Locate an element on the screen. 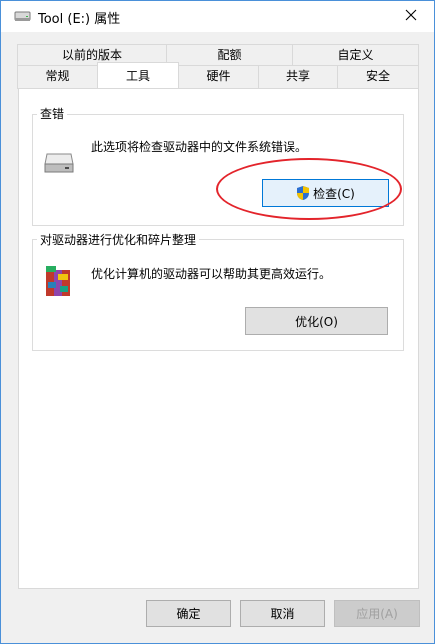 The height and width of the screenshot is (644, 435). apply-button-label: 应用(A) is located at coordinates (377, 614).